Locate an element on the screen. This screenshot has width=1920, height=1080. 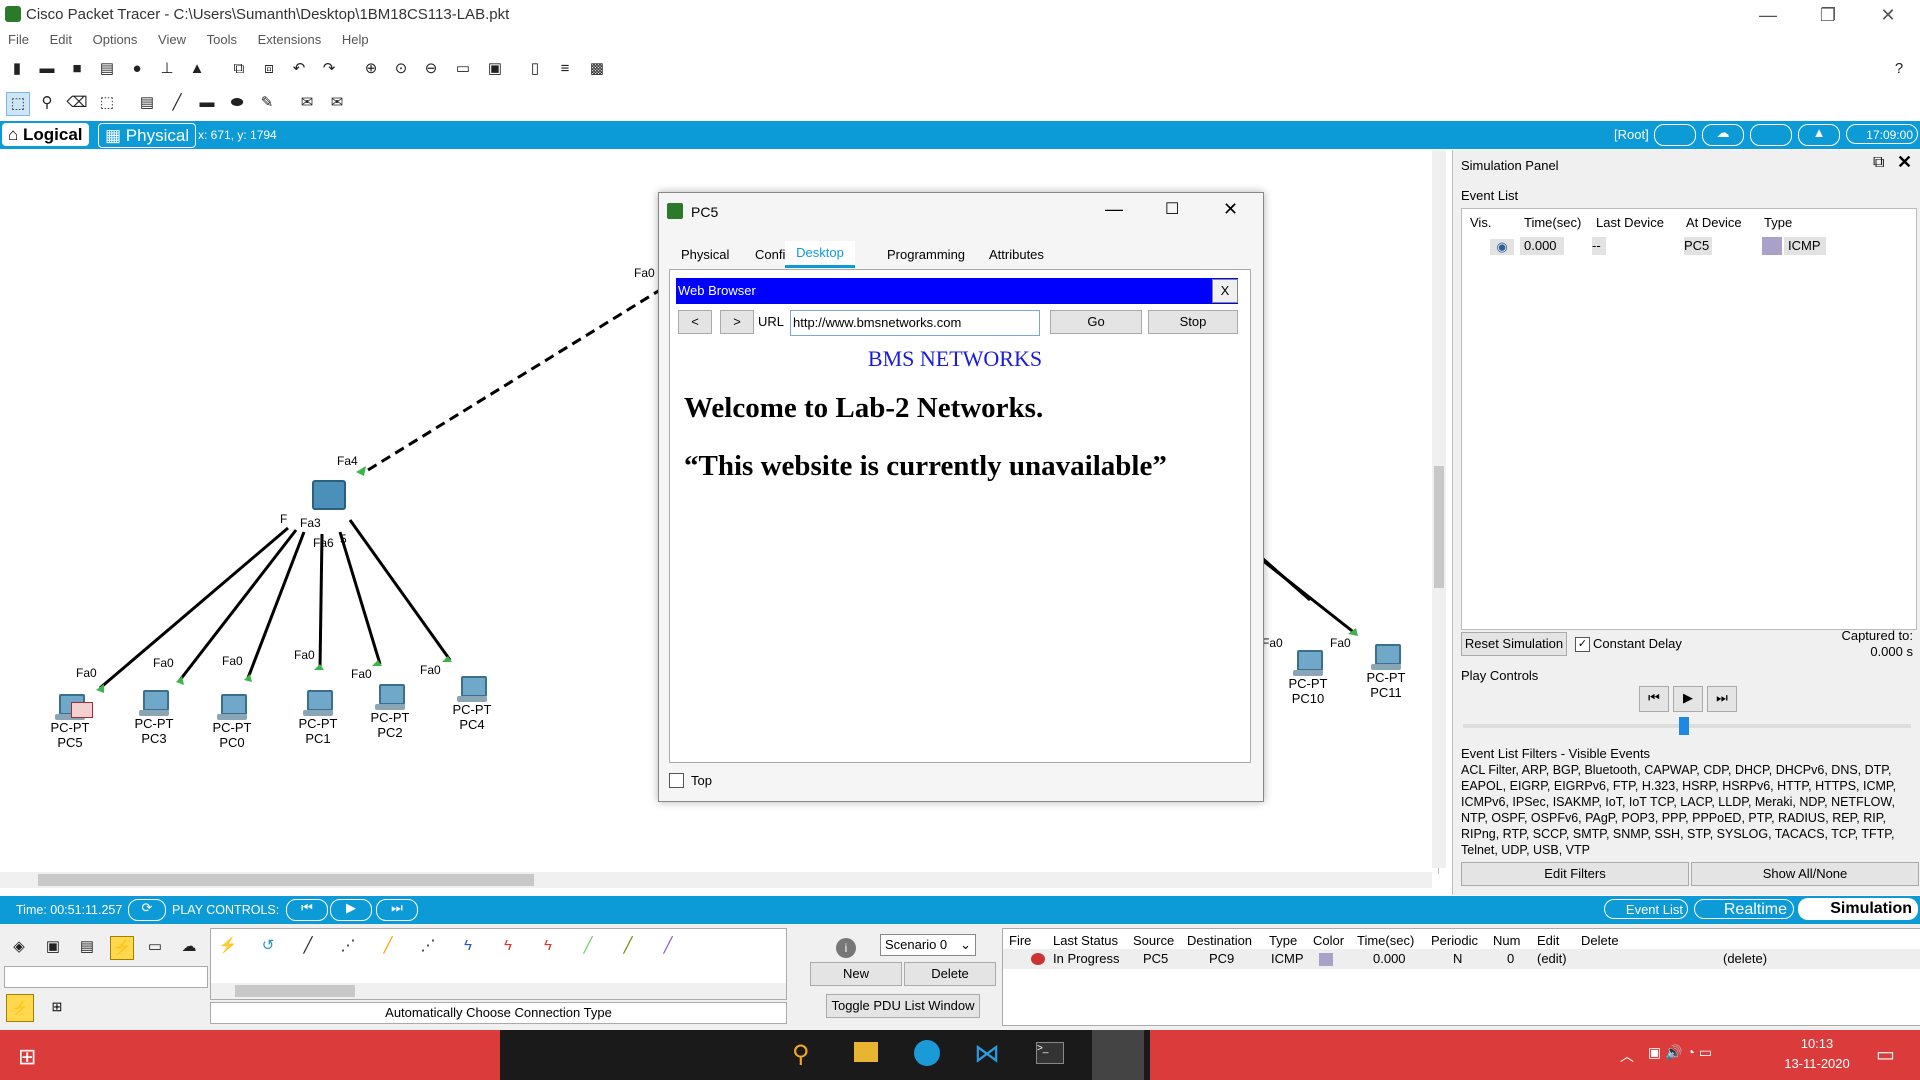
browser-back-button: < is located at coordinates (695, 322).